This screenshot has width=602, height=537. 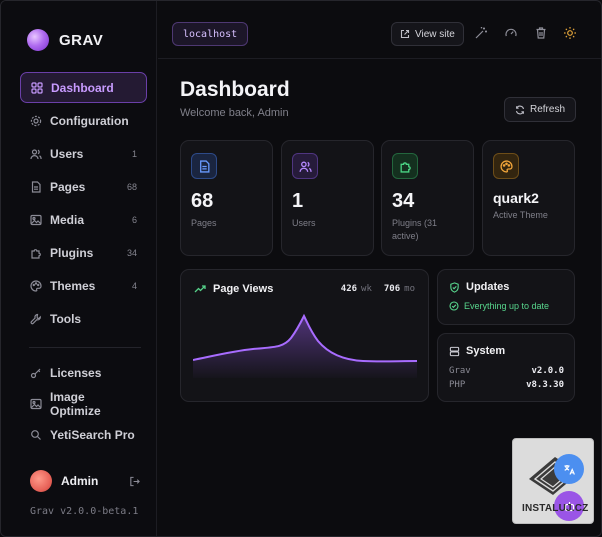 What do you see at coordinates (67, 153) in the screenshot?
I see `sidebar-item-label: Users` at bounding box center [67, 153].